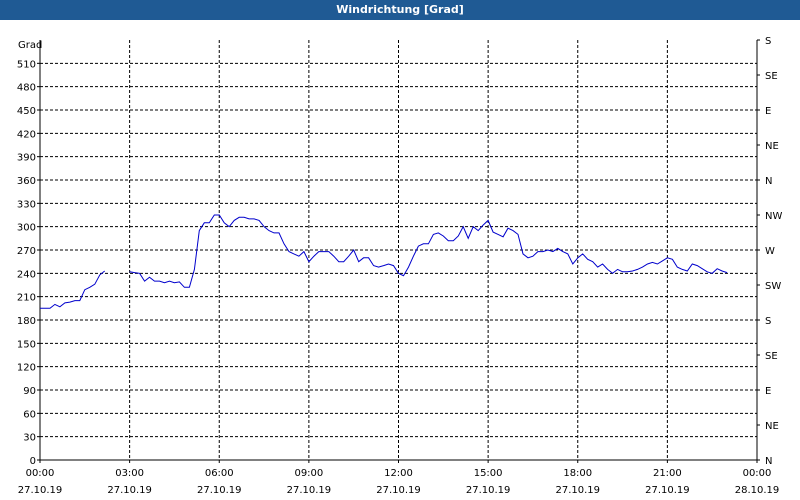 Image resolution: width=800 pixels, height=500 pixels. Describe the element at coordinates (308, 473) in the screenshot. I see `x-tick-time: 09:00` at that location.